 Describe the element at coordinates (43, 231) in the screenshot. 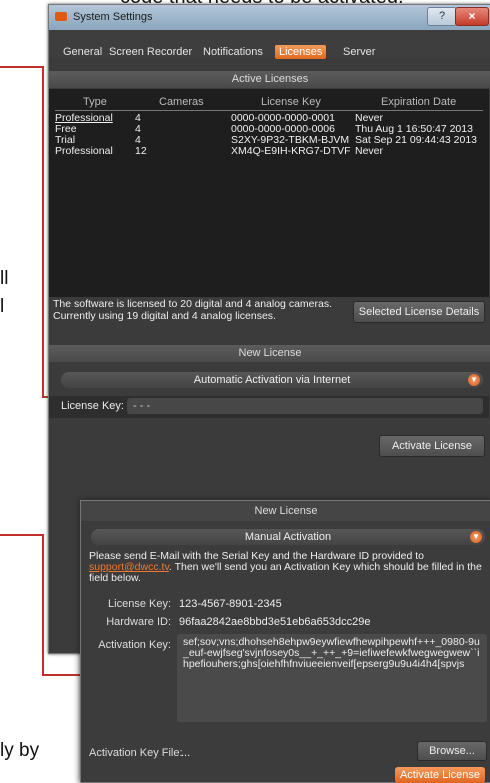

I see `callout-line-top-vertical` at that location.